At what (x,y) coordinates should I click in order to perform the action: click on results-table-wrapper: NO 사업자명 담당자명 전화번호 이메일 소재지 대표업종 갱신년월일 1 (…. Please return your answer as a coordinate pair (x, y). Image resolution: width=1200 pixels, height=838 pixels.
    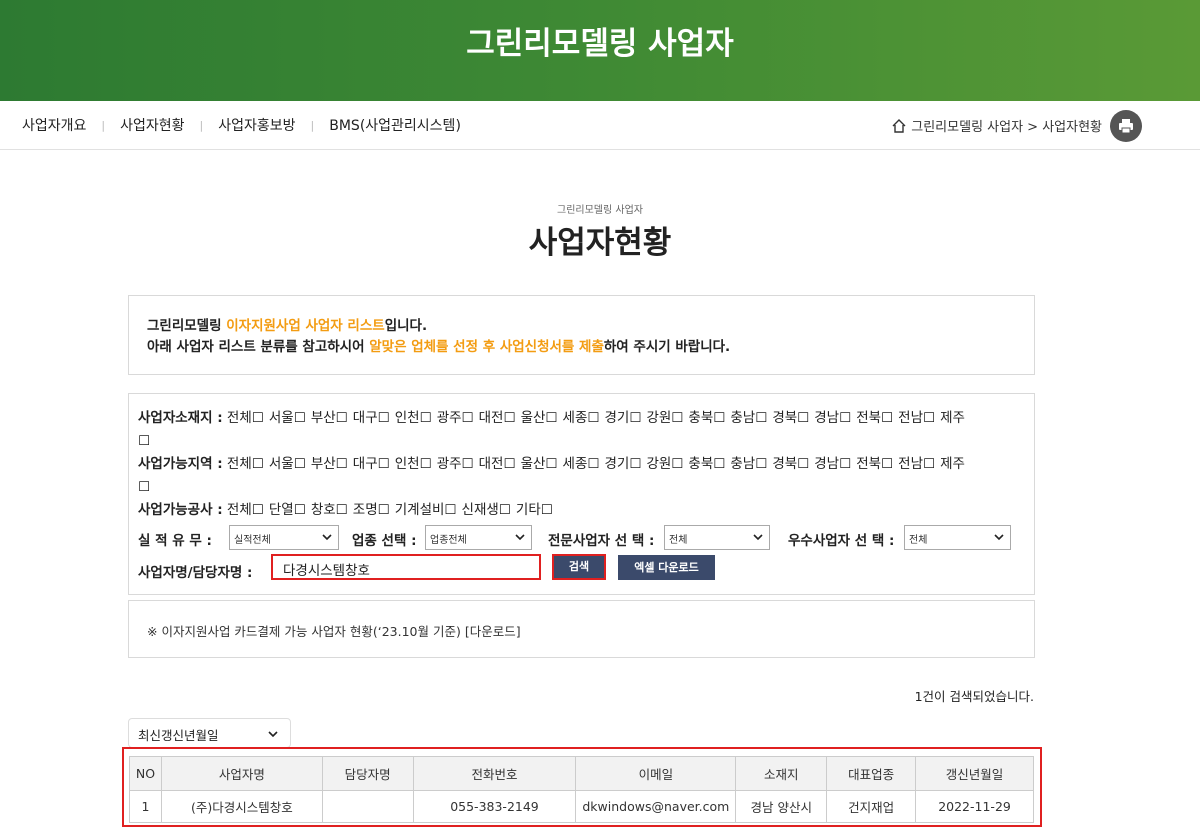
    Looking at the image, I should click on (582, 787).